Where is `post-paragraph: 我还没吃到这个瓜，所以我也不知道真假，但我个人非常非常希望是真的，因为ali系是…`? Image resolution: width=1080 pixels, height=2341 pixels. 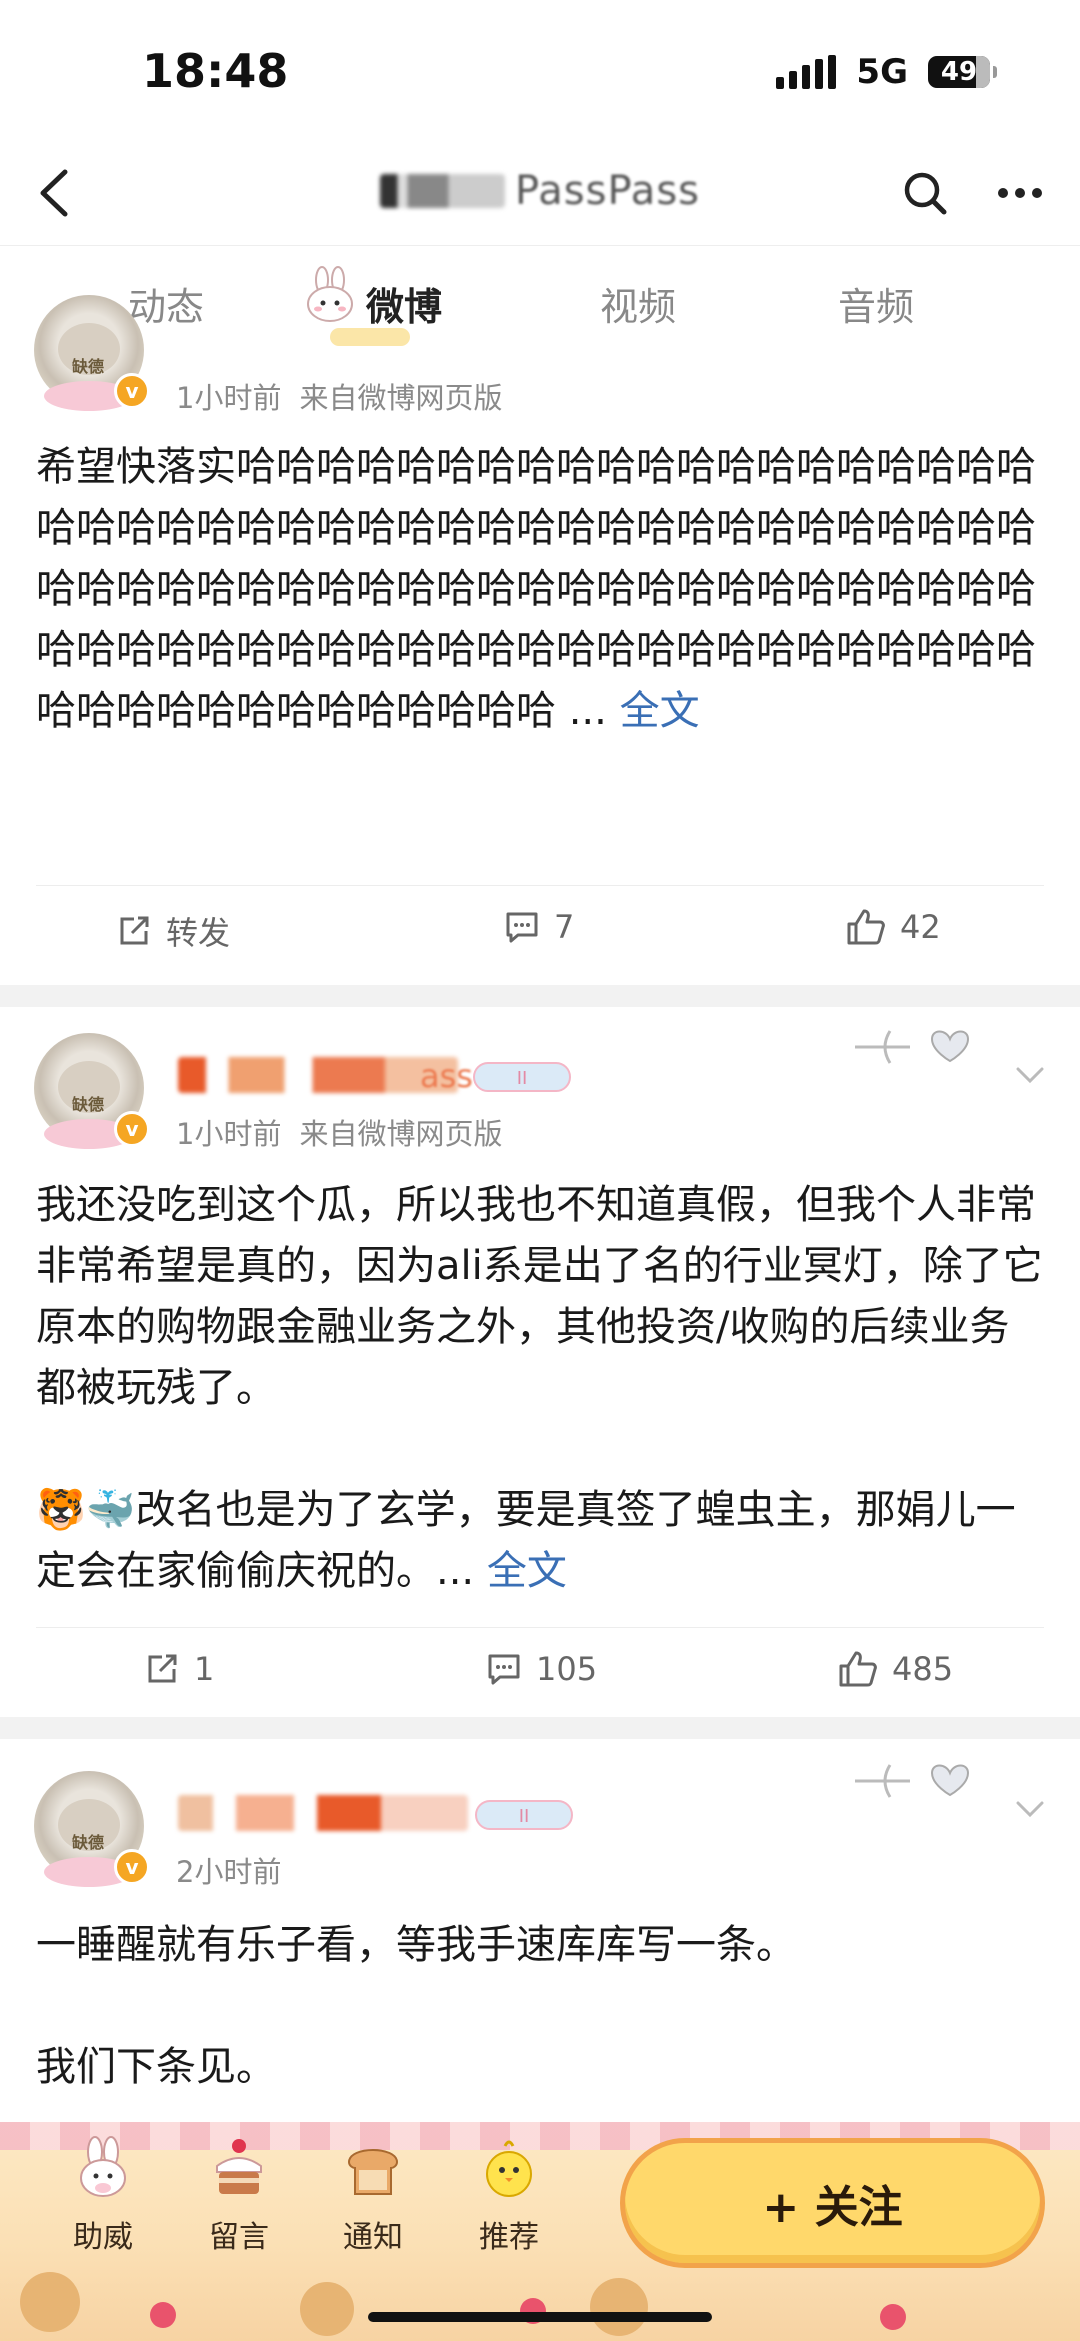
post-paragraph: 我还没吃到这个瓜，所以我也不知道真假，但我个人非常非常希望是真的，因为ali系是… is located at coordinates (539, 1296).